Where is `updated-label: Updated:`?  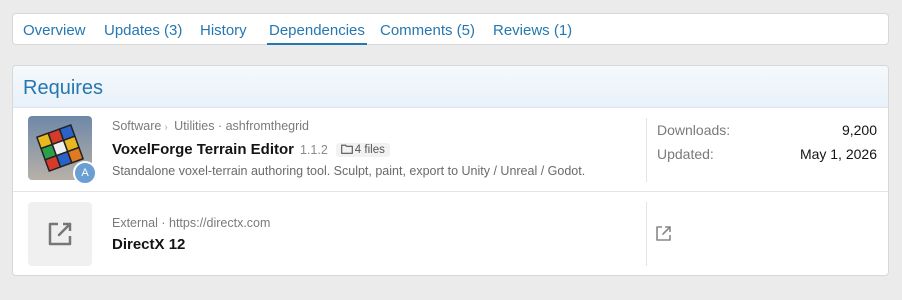 updated-label: Updated: is located at coordinates (685, 154).